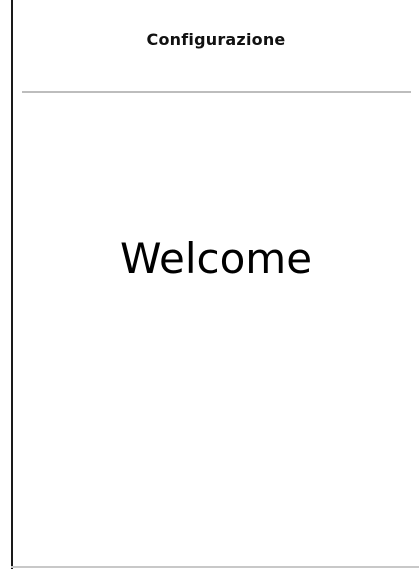 The height and width of the screenshot is (569, 419). Describe the element at coordinates (216, 39) in the screenshot. I see `page-title: Configurazione` at that location.